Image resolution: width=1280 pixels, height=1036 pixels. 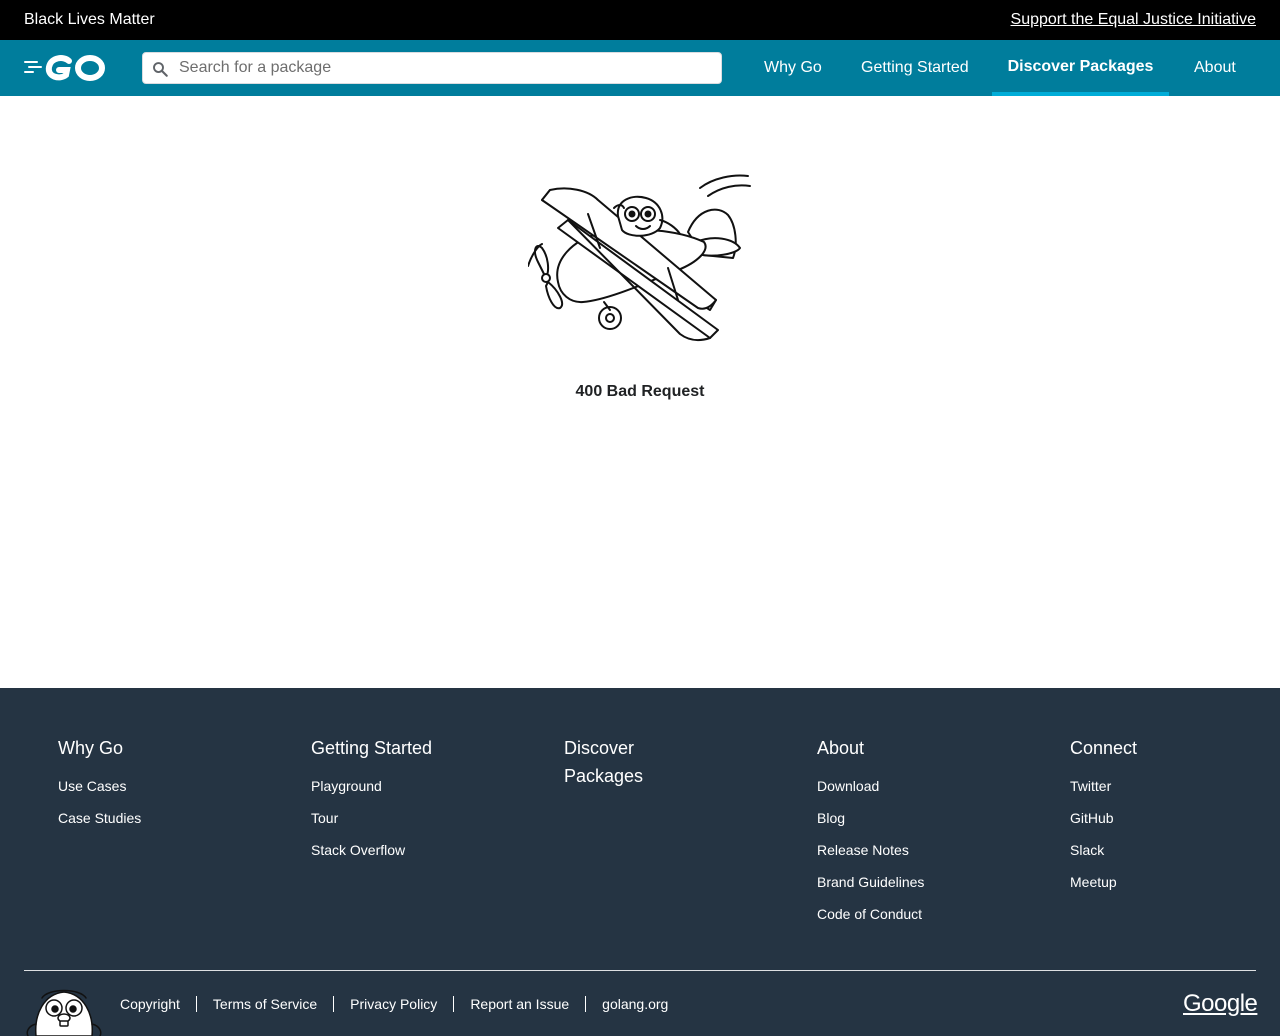 I want to click on nav-why-go: Why Go, so click(x=793, y=68).